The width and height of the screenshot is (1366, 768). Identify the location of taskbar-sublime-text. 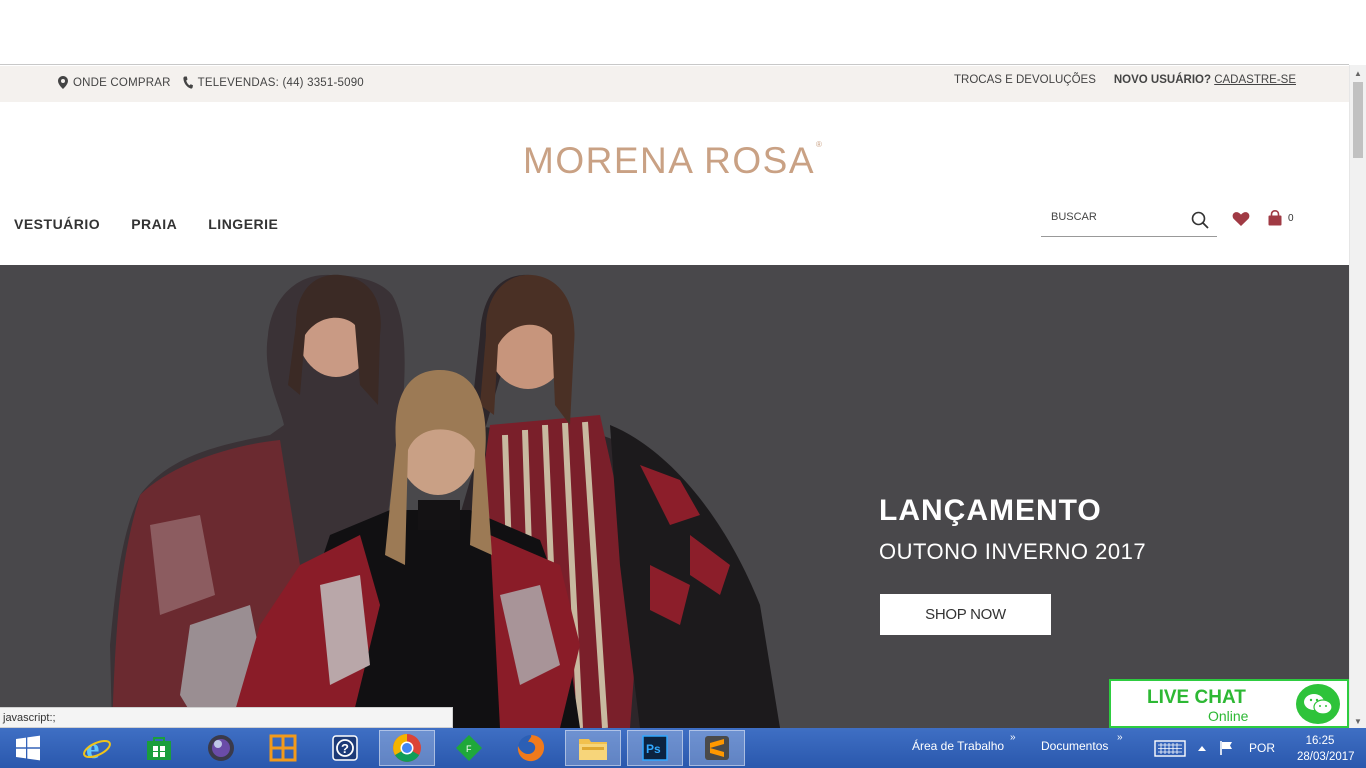
(717, 748).